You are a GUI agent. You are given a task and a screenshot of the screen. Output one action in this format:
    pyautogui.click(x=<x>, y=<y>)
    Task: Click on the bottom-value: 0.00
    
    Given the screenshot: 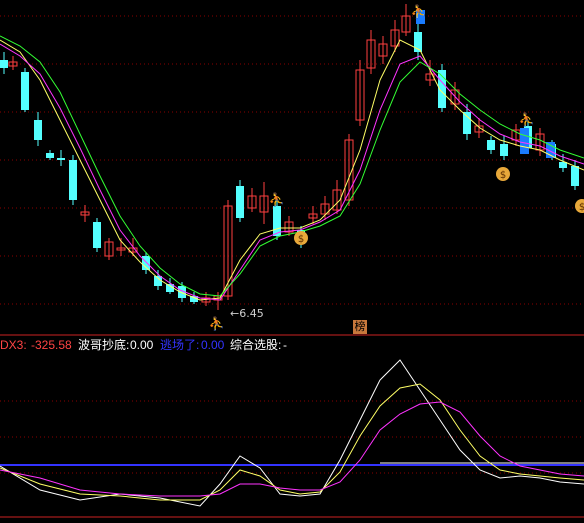 What is the action you would take?
    pyautogui.click(x=142, y=345)
    